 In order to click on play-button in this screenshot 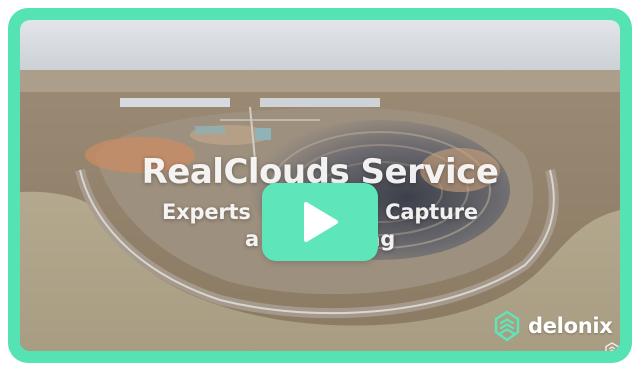, I will do `click(320, 222)`.